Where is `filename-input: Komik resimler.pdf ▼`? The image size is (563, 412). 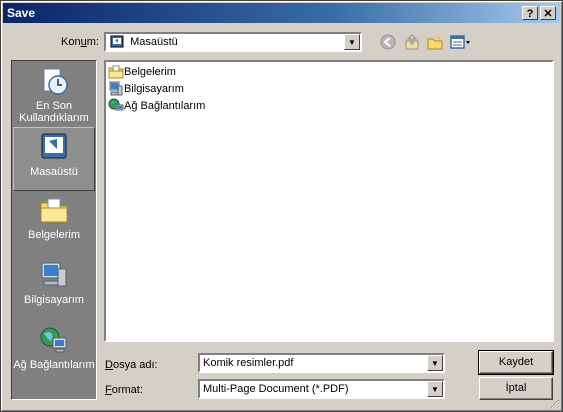 filename-input: Komik resimler.pdf ▼ is located at coordinates (321, 363).